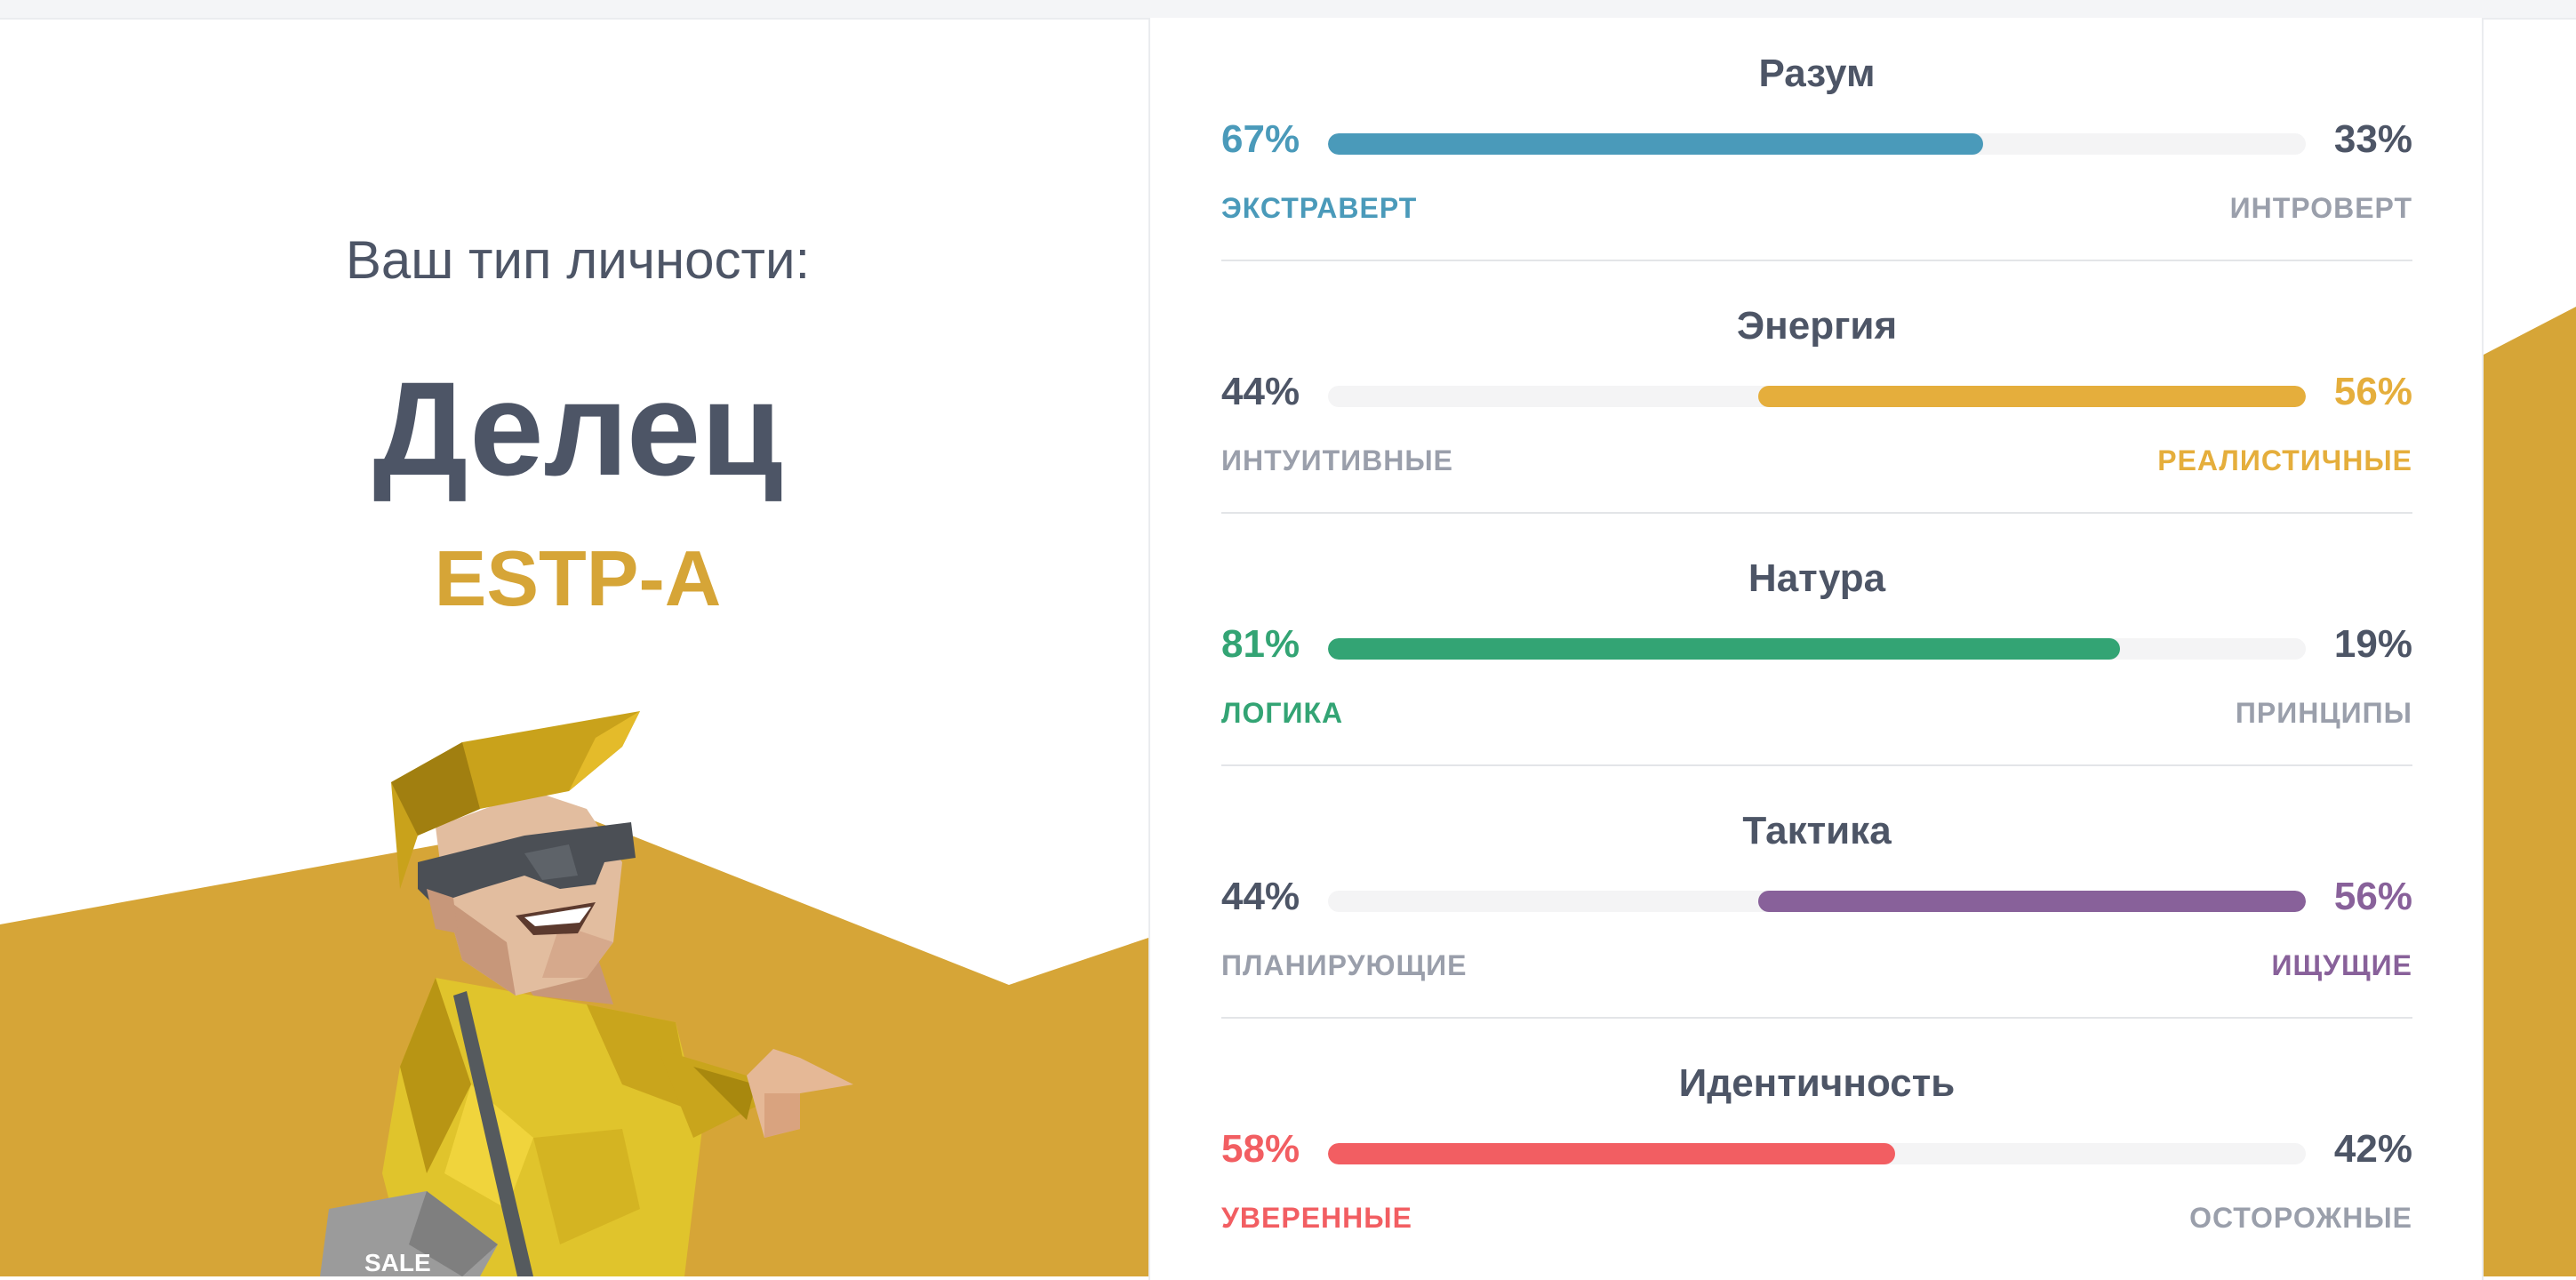 This screenshot has height=1280, width=2576. I want to click on trait-mind: Разум 67% 33% ЭКСТРАВЕРТ ИНТРОВЕРТ, so click(1816, 144).